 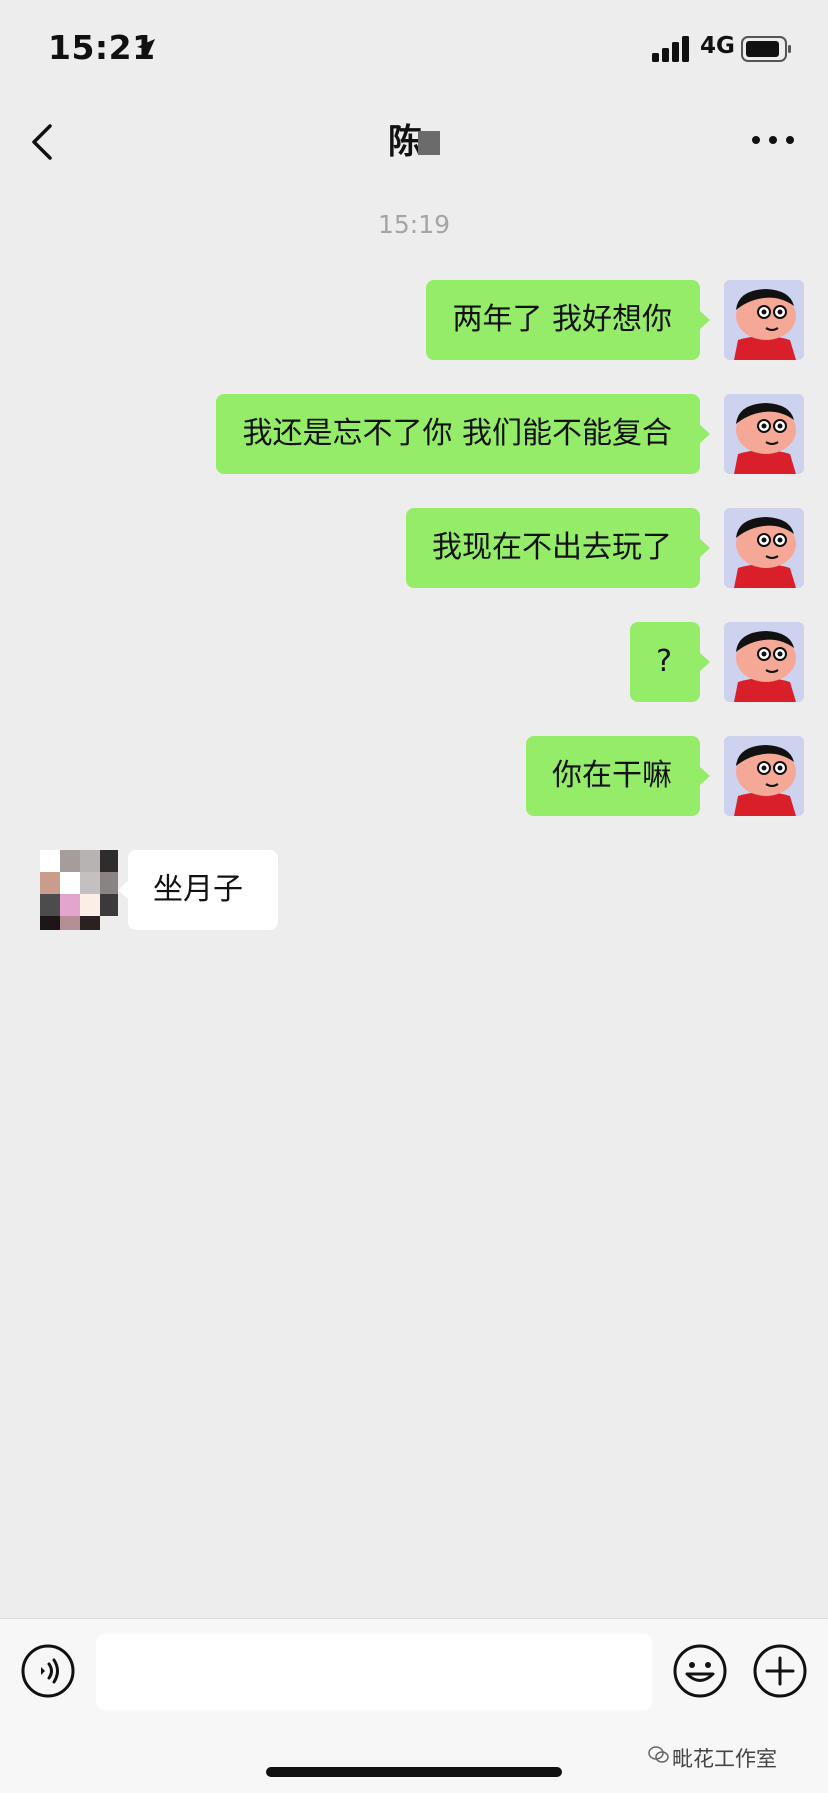 I want to click on wechat-logo-icon, so click(x=658, y=1754).